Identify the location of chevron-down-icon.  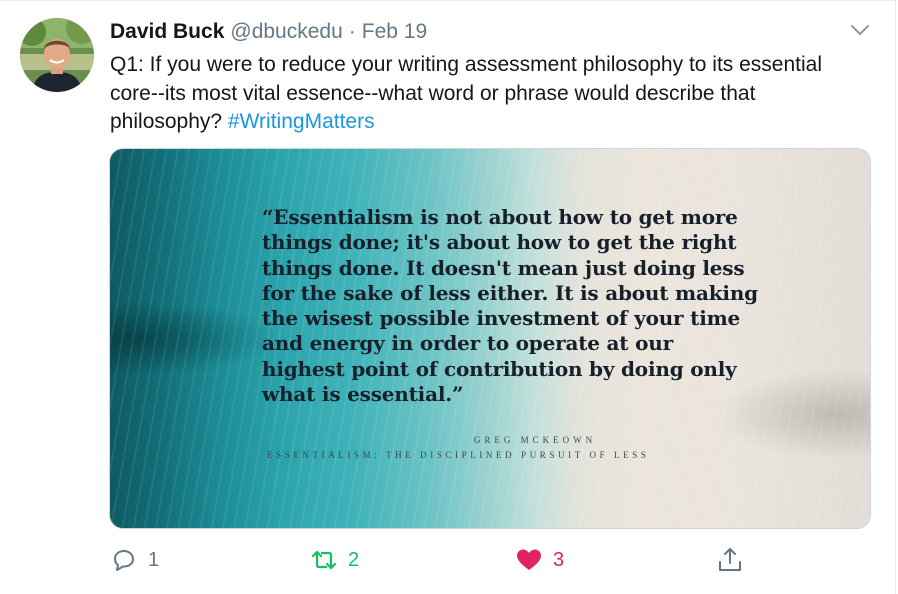
(860, 30).